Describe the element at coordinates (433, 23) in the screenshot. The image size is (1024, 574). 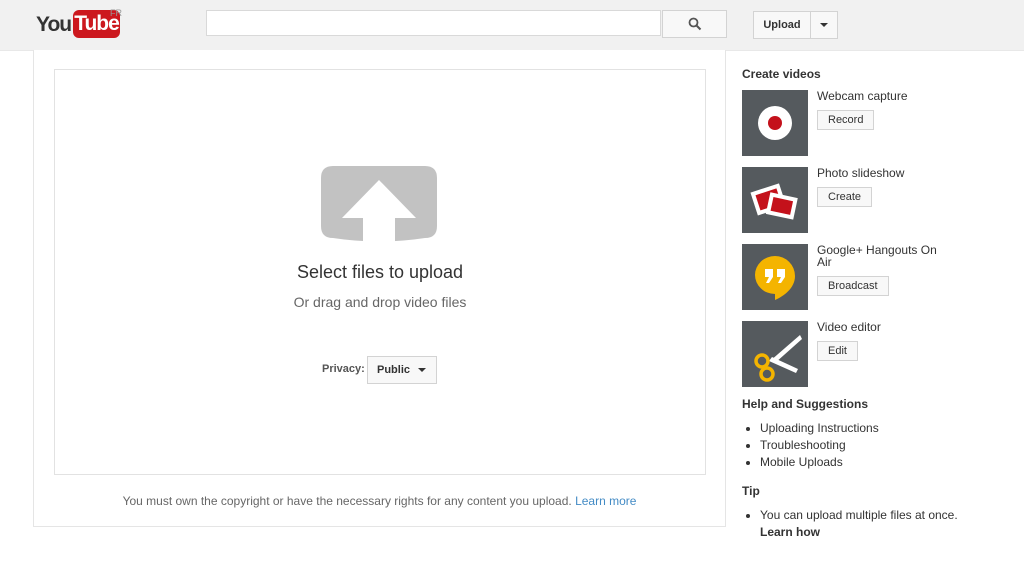
I see `search-input` at that location.